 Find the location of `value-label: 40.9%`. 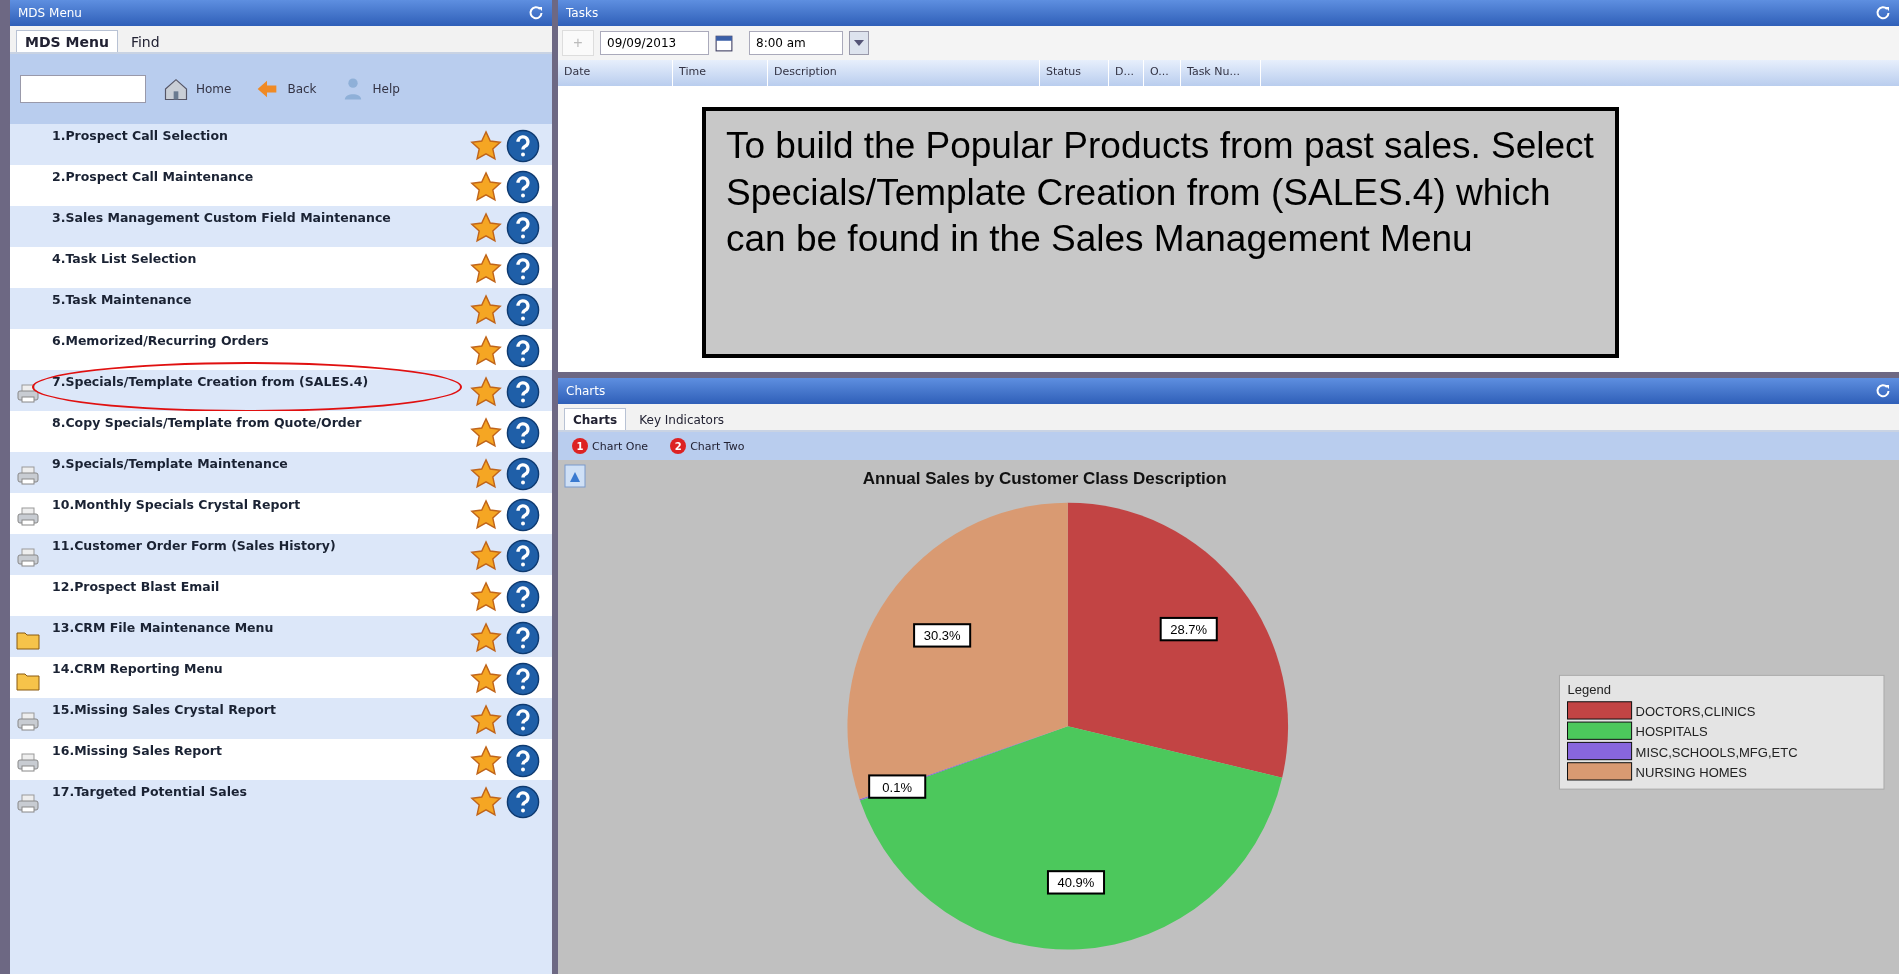

value-label: 40.9% is located at coordinates (1076, 882).